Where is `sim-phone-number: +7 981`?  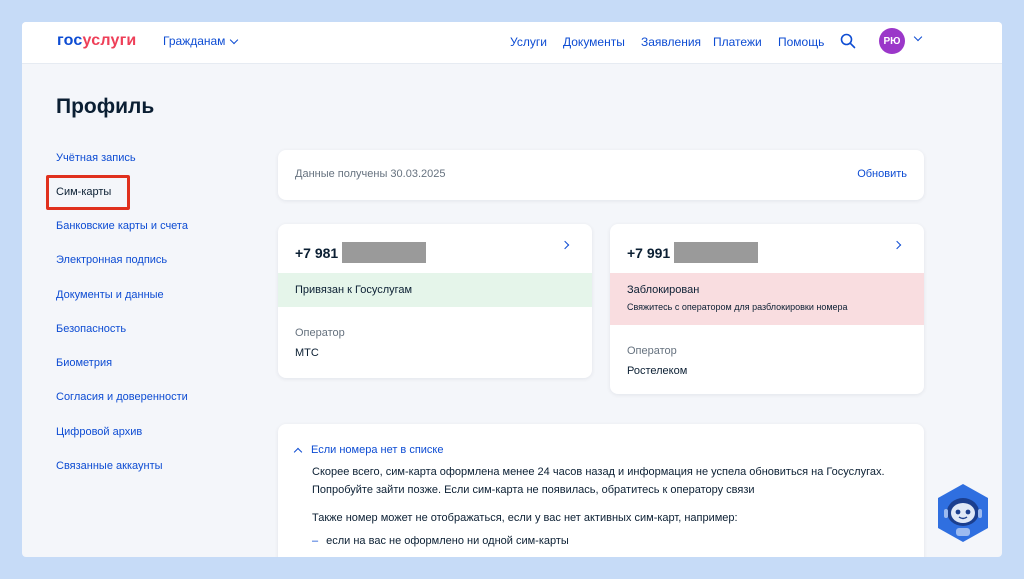
sim-phone-number: +7 981 is located at coordinates (361, 252).